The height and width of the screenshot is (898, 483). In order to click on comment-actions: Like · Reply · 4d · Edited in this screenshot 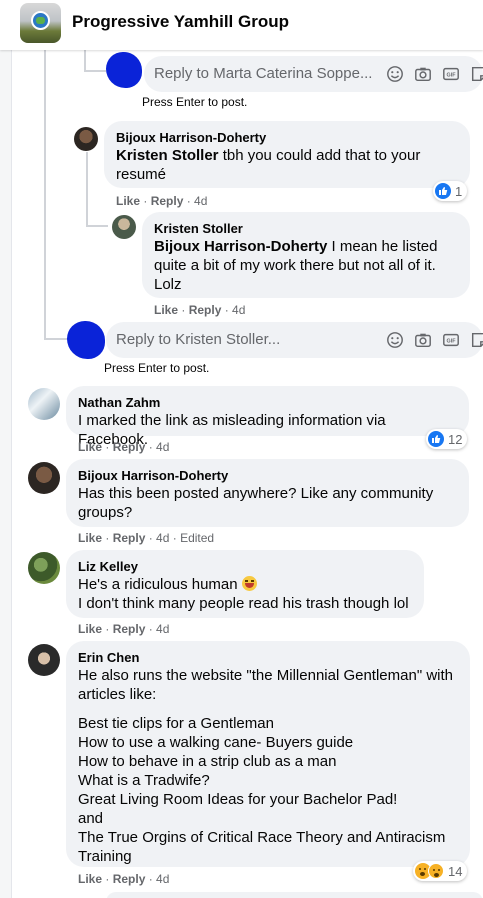, I will do `click(146, 538)`.